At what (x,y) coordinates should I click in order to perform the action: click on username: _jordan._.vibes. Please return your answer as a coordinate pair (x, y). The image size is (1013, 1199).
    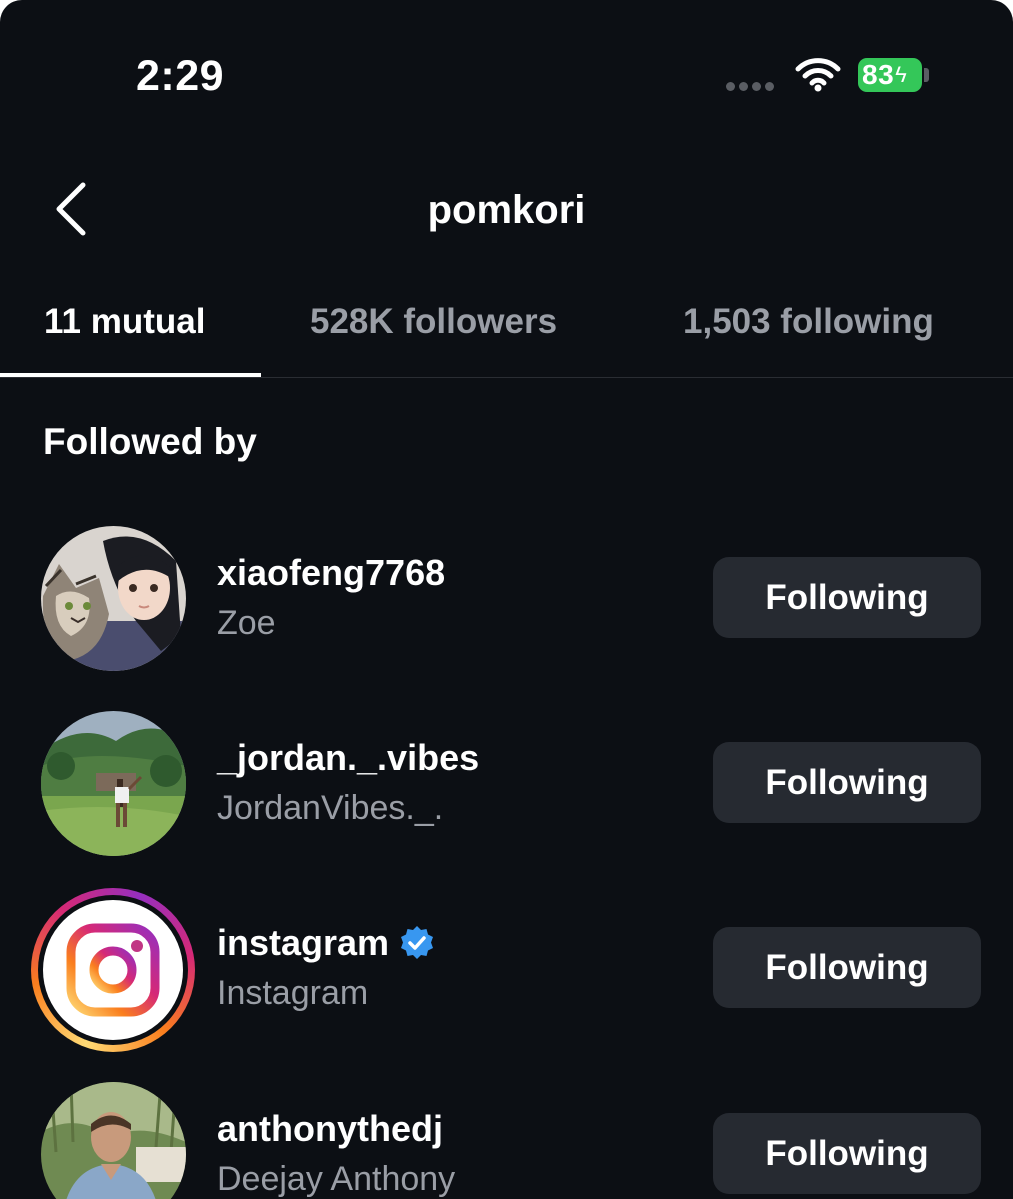
    Looking at the image, I should click on (348, 758).